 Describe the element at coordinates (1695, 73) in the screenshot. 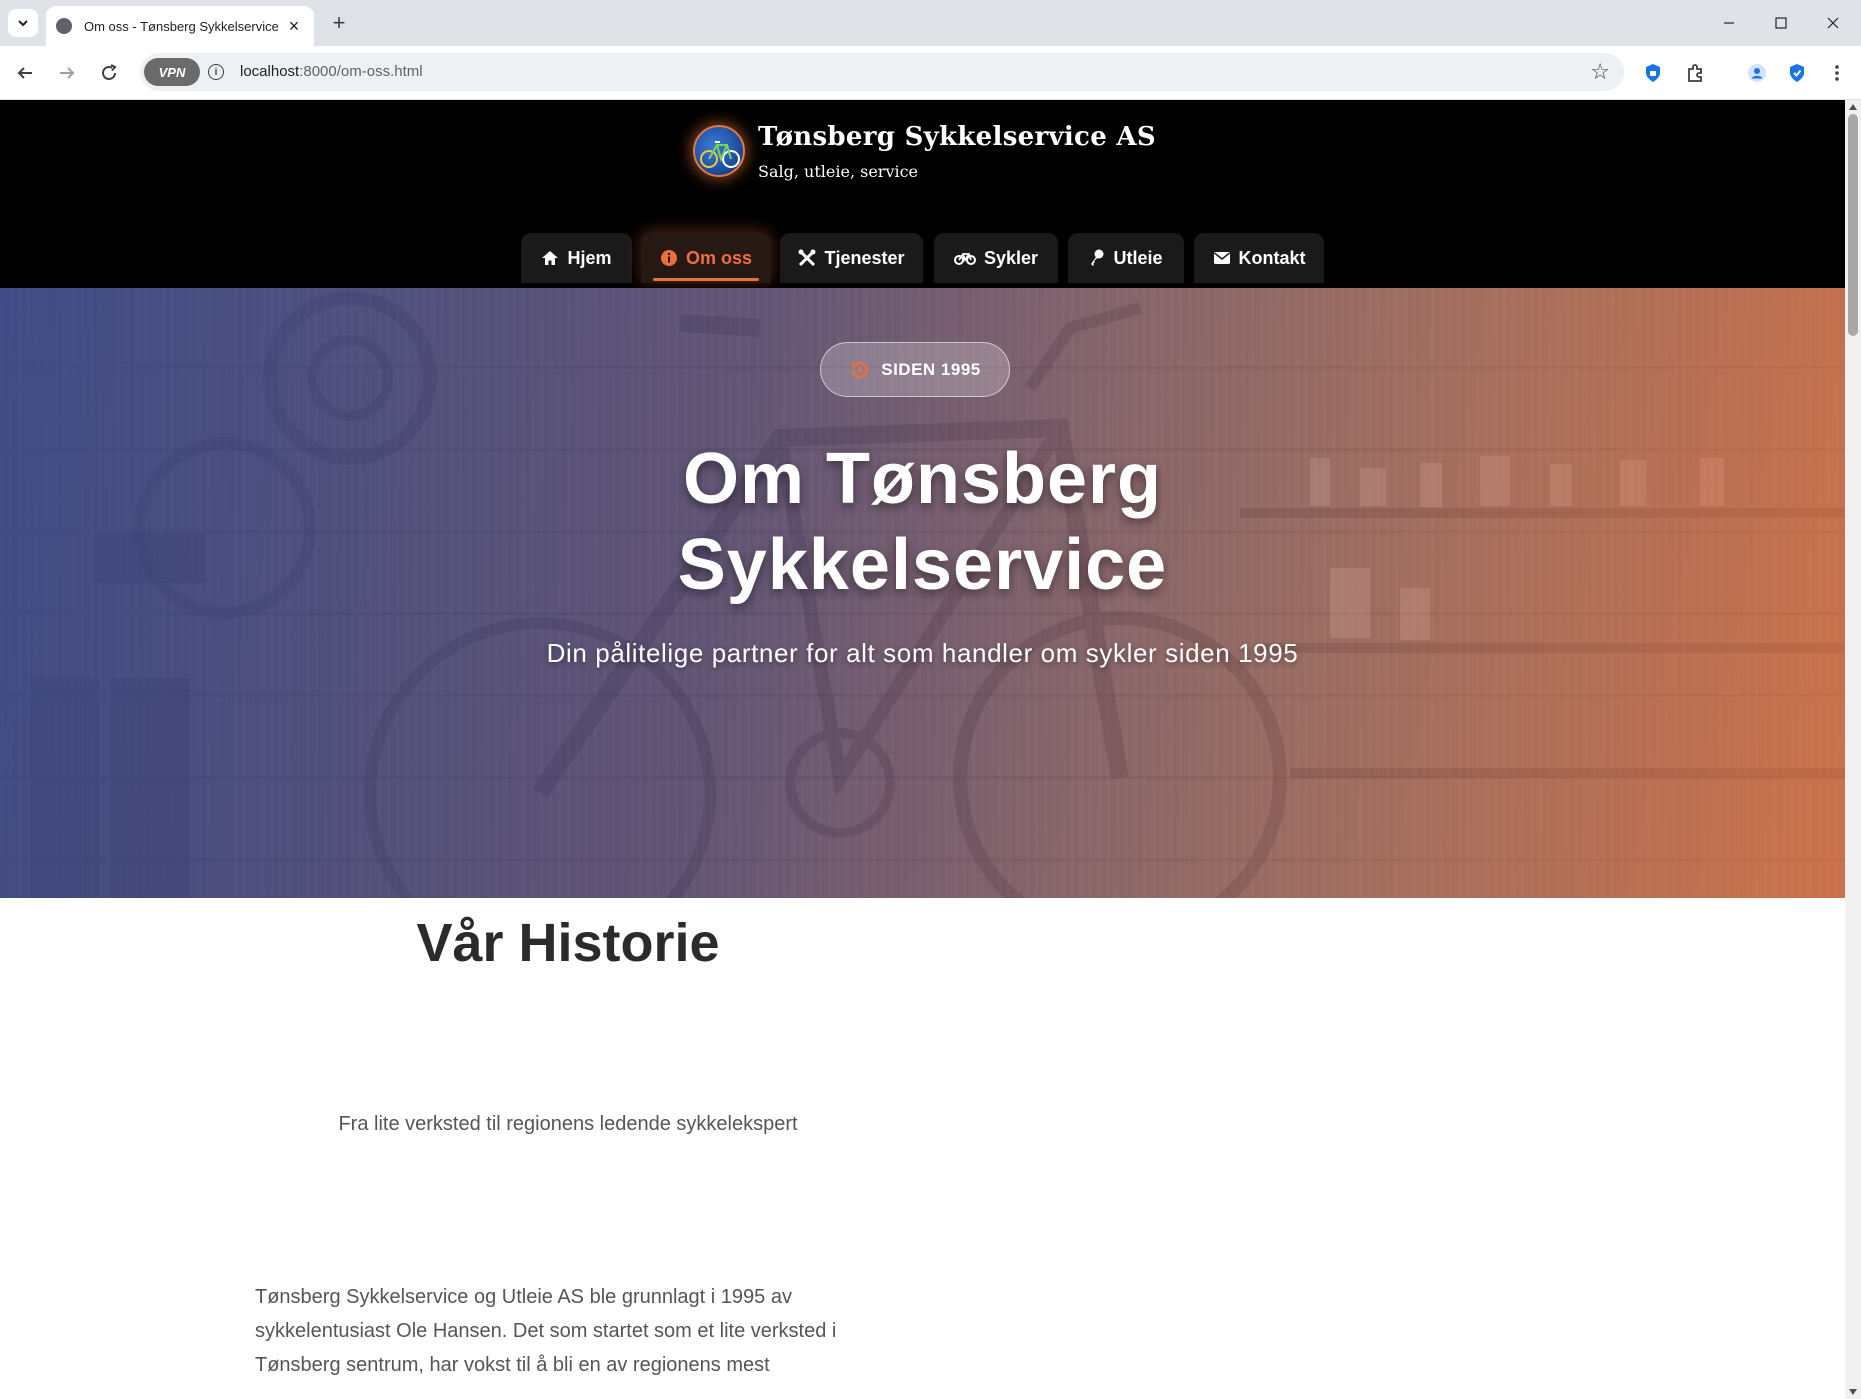

I see `extensions-puzzle-icon` at that location.